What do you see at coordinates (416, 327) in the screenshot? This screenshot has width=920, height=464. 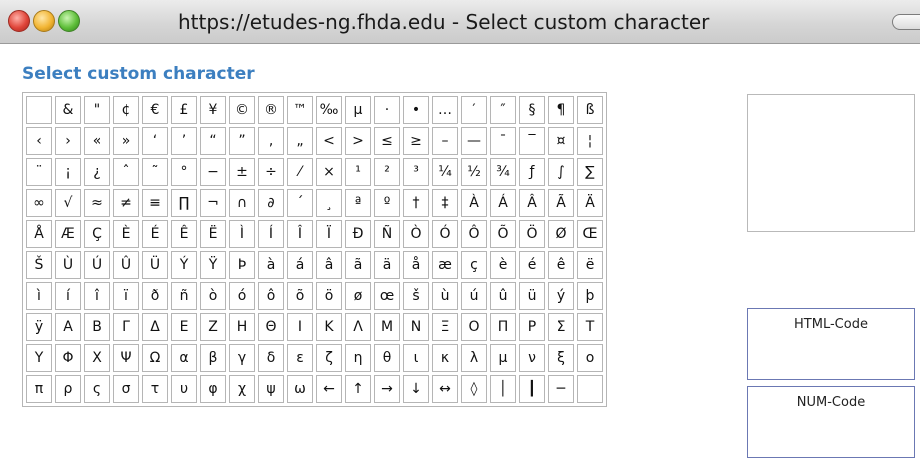 I see `character-cell: Ν` at bounding box center [416, 327].